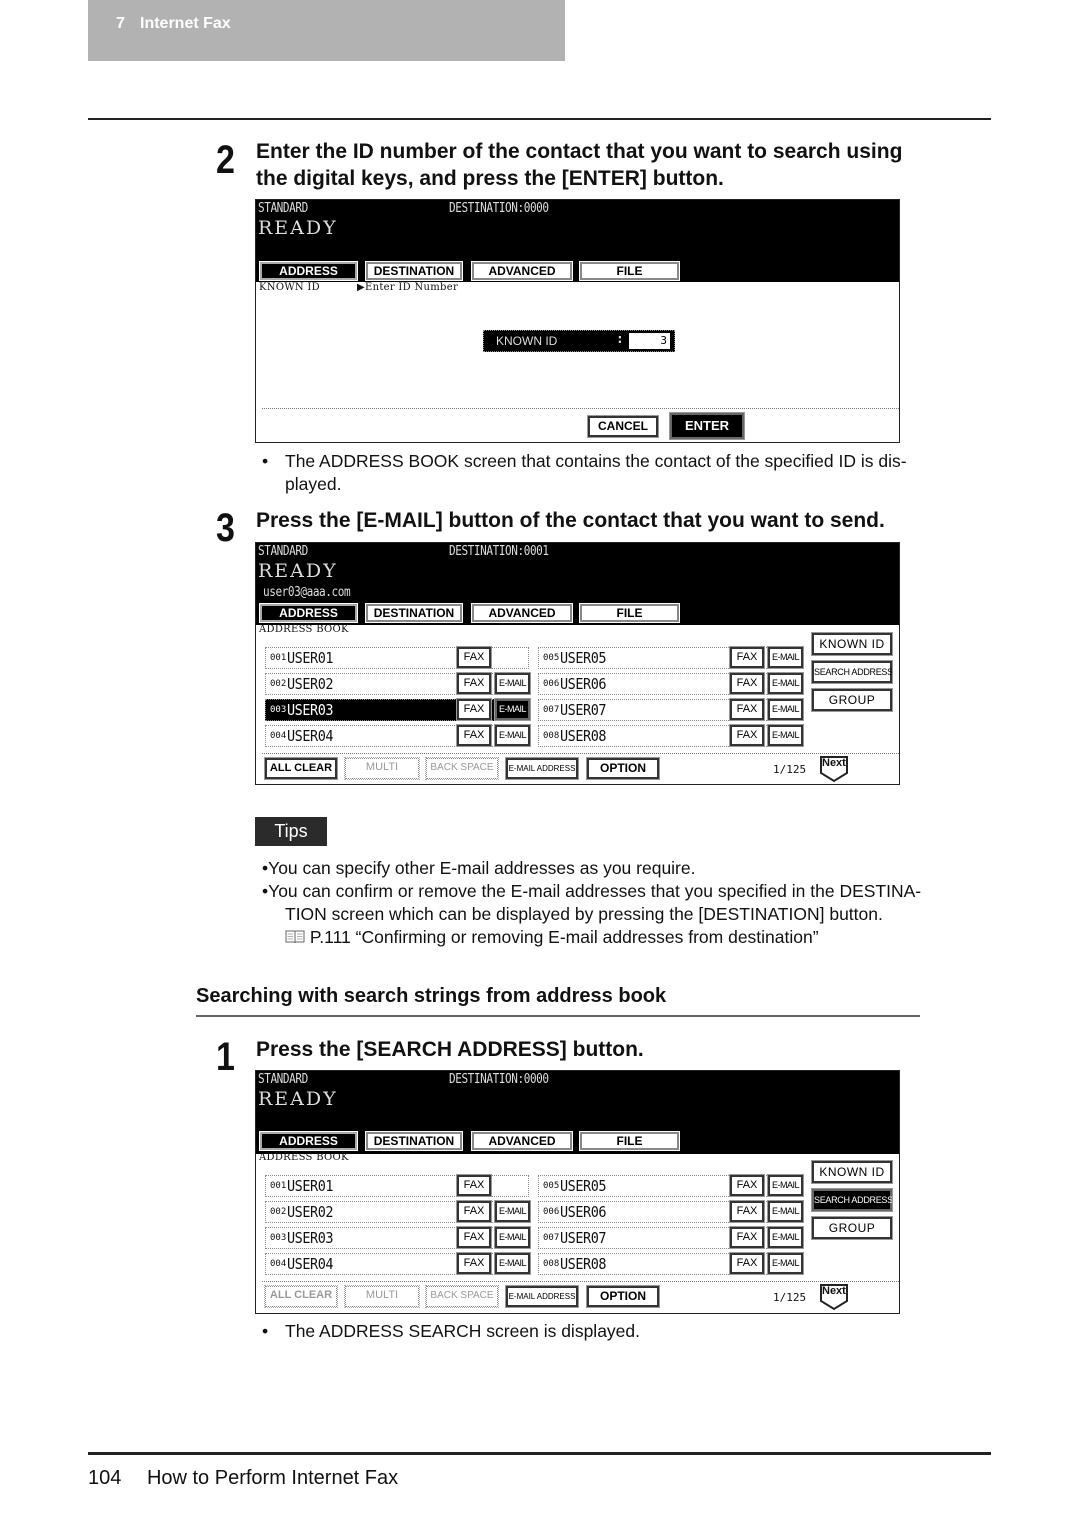  Describe the element at coordinates (310, 658) in the screenshot. I see `entry-name: USER01` at that location.